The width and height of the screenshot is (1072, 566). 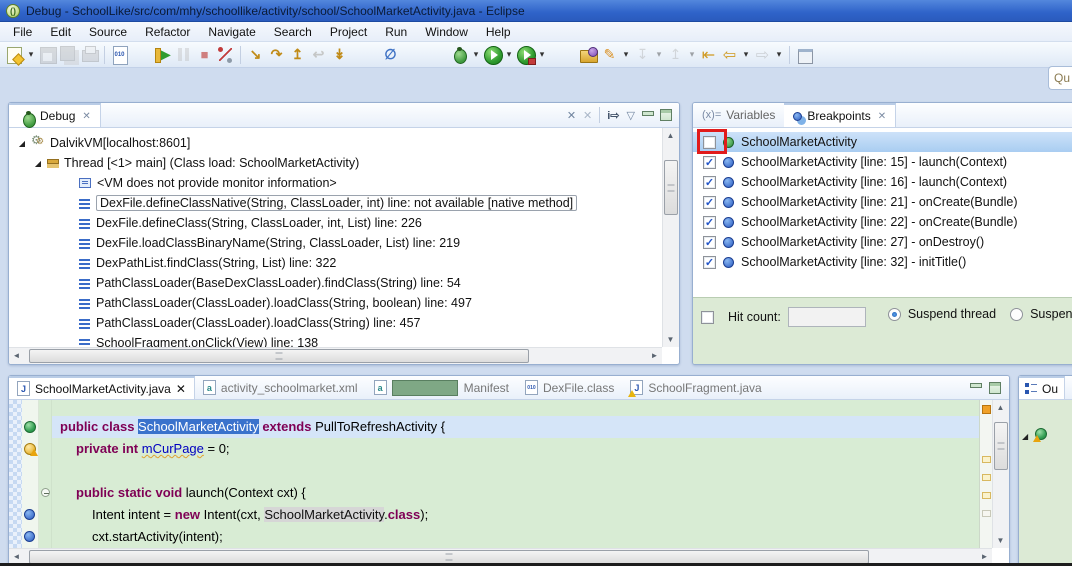 What do you see at coordinates (609, 55) in the screenshot?
I see `mark-occurrences-icon: ✎` at bounding box center [609, 55].